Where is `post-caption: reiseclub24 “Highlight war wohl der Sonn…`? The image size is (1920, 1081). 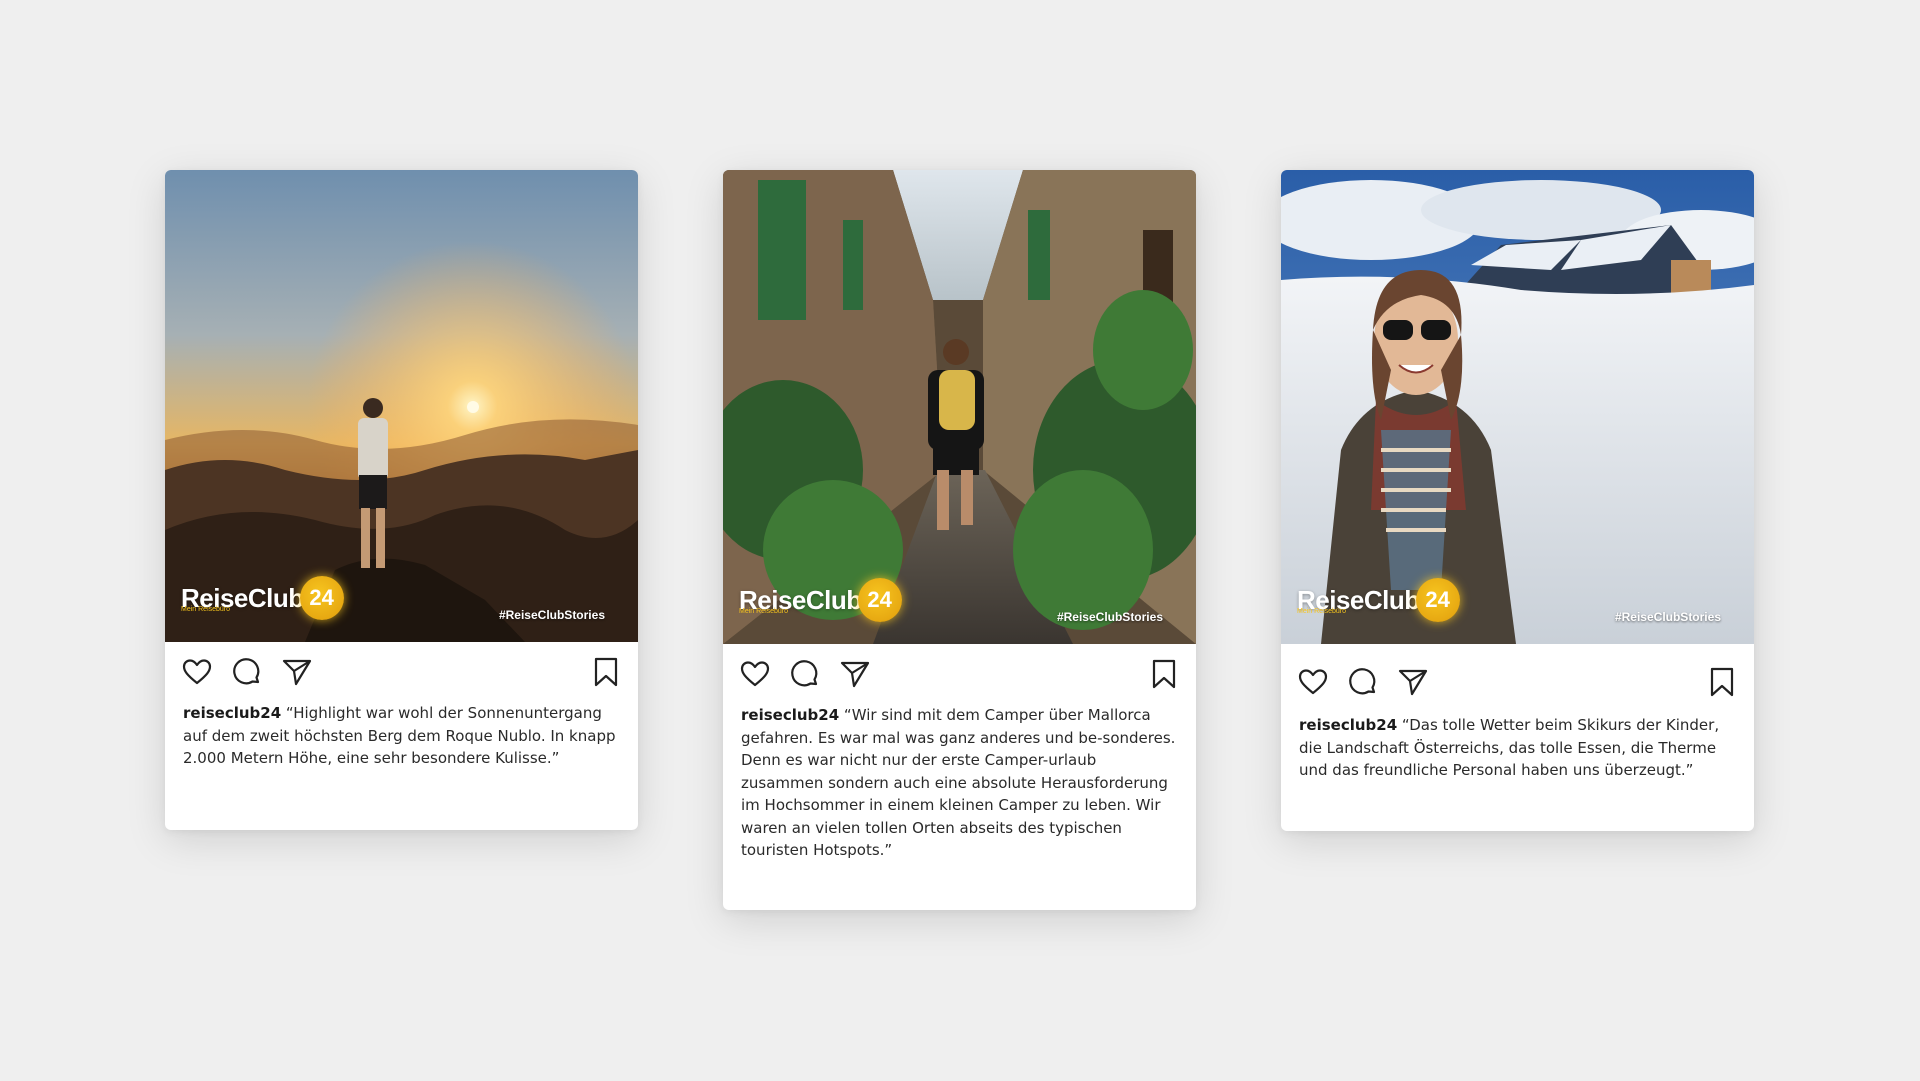
post-caption: reiseclub24 “Highlight war wohl der Sonn… is located at coordinates (401, 736).